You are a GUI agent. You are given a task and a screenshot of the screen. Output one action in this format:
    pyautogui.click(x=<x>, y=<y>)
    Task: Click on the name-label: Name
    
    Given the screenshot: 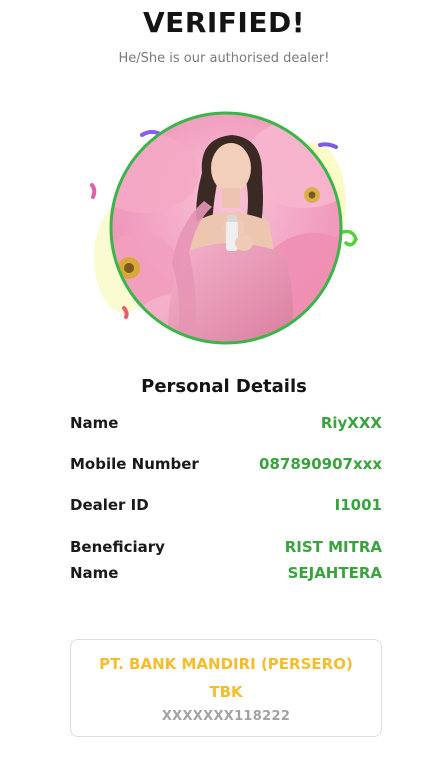 What is the action you would take?
    pyautogui.click(x=94, y=423)
    